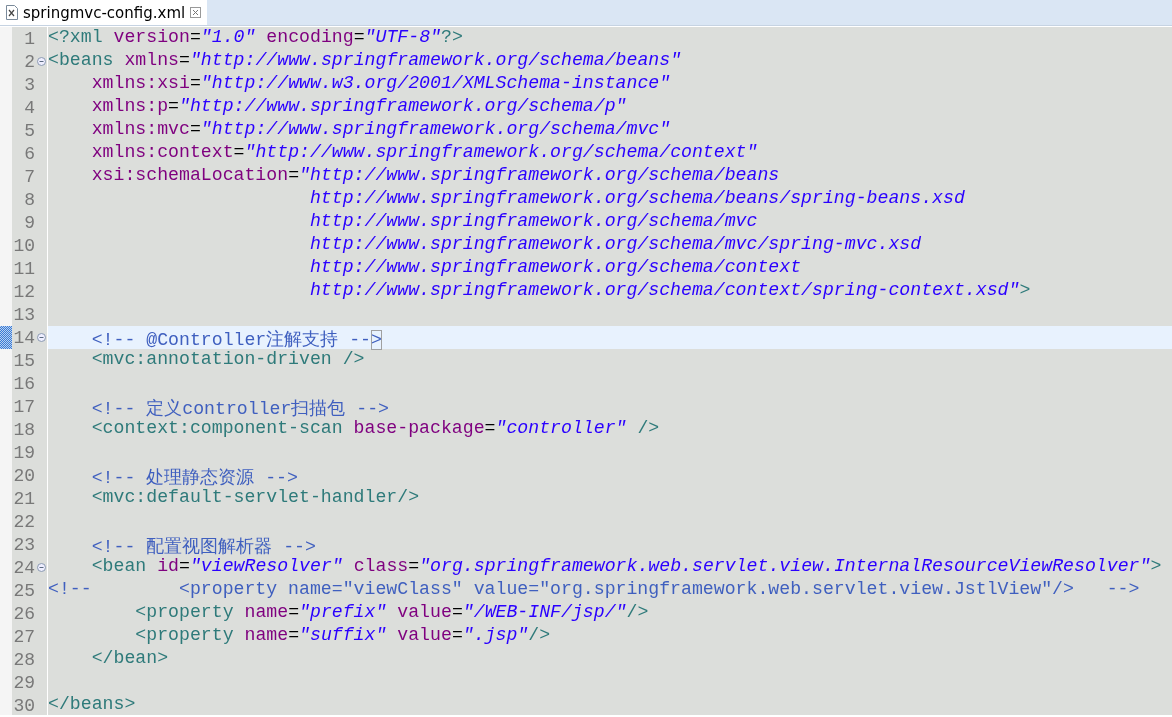 This screenshot has width=1172, height=717. I want to click on editor-tab: springmvc-config.xml, so click(104, 12).